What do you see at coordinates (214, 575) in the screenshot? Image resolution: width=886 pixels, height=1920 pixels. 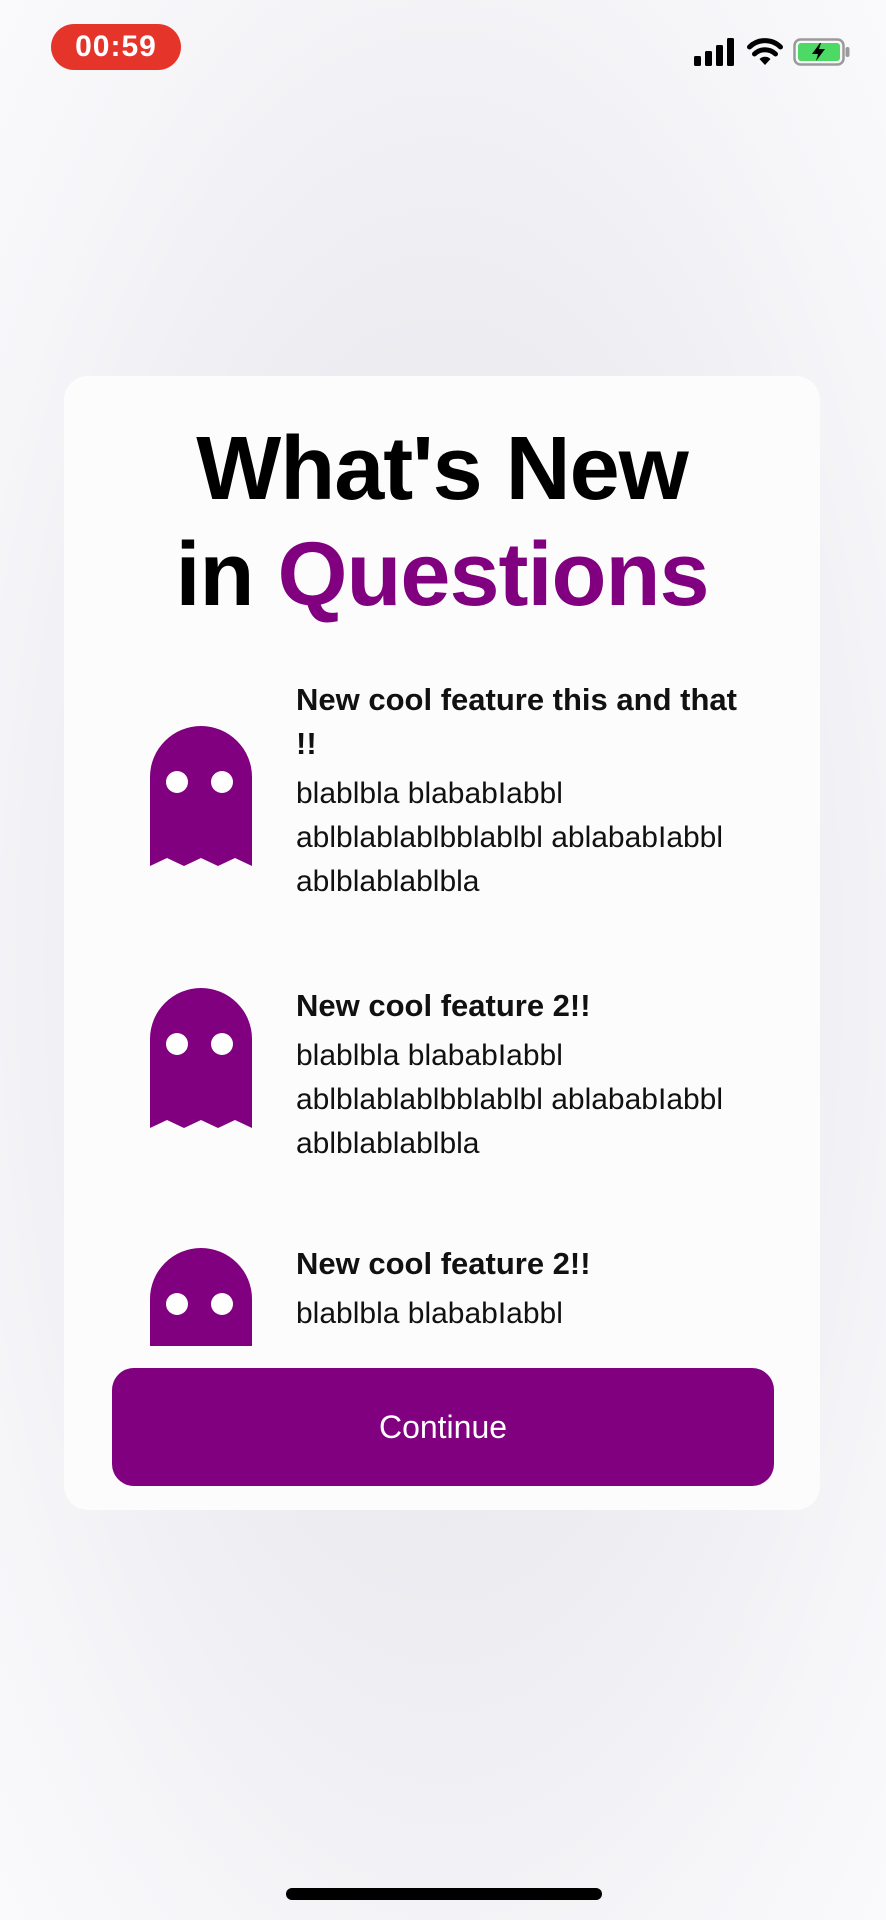 I see `title-prefix: in` at bounding box center [214, 575].